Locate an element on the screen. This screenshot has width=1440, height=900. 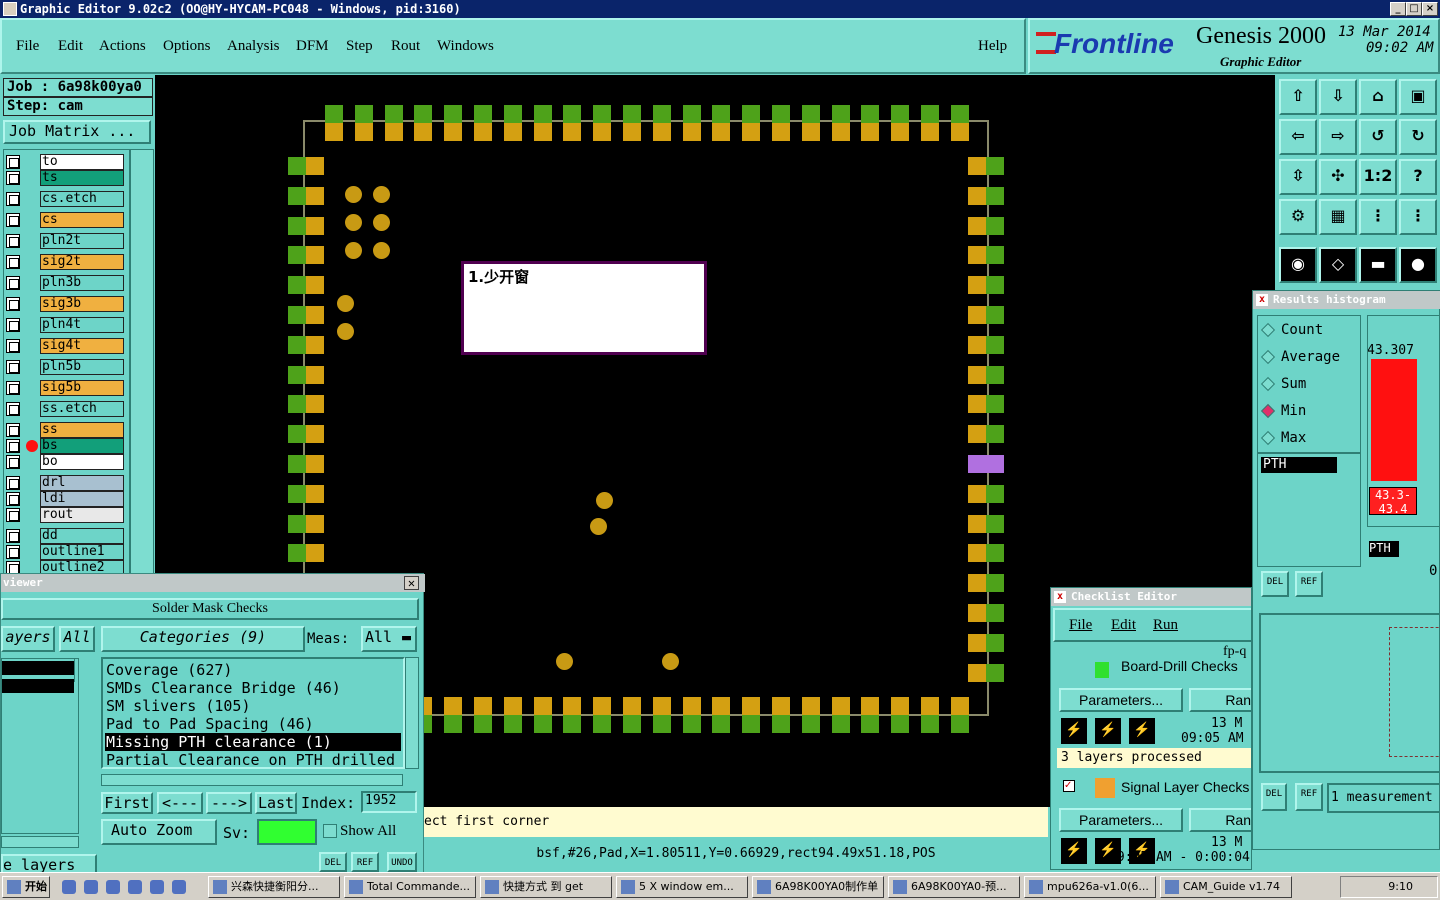
maximize-button: □ is located at coordinates (1414, 9).